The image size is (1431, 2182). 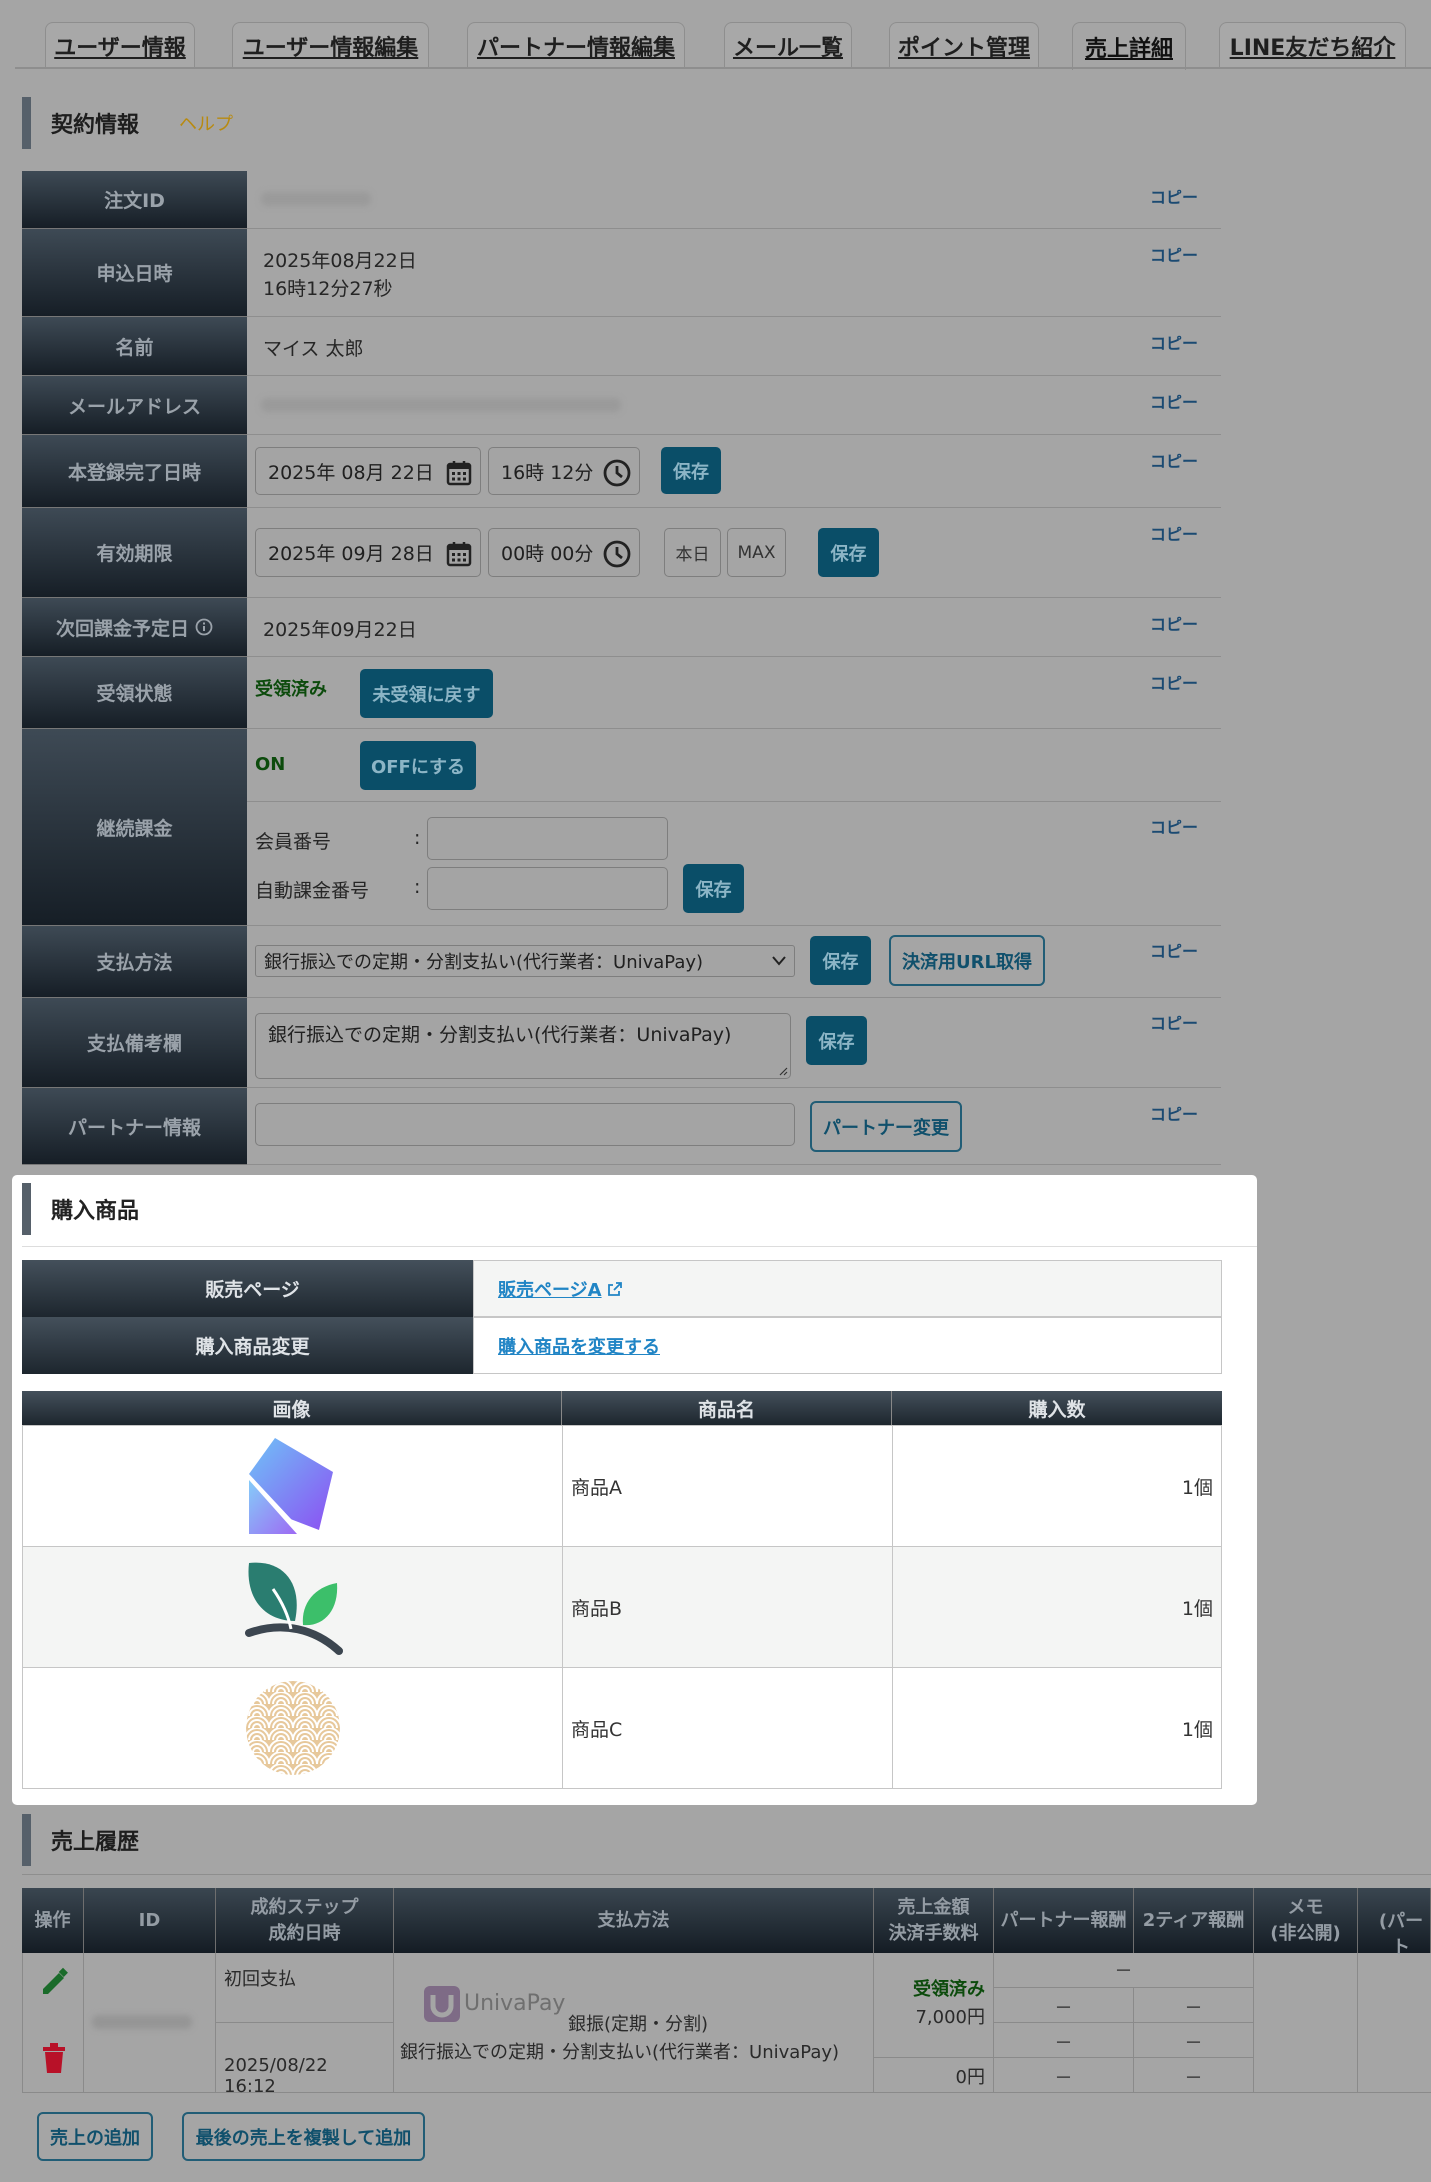 What do you see at coordinates (134, 1126) in the screenshot?
I see `label-partner-info: パートナー情報` at bounding box center [134, 1126].